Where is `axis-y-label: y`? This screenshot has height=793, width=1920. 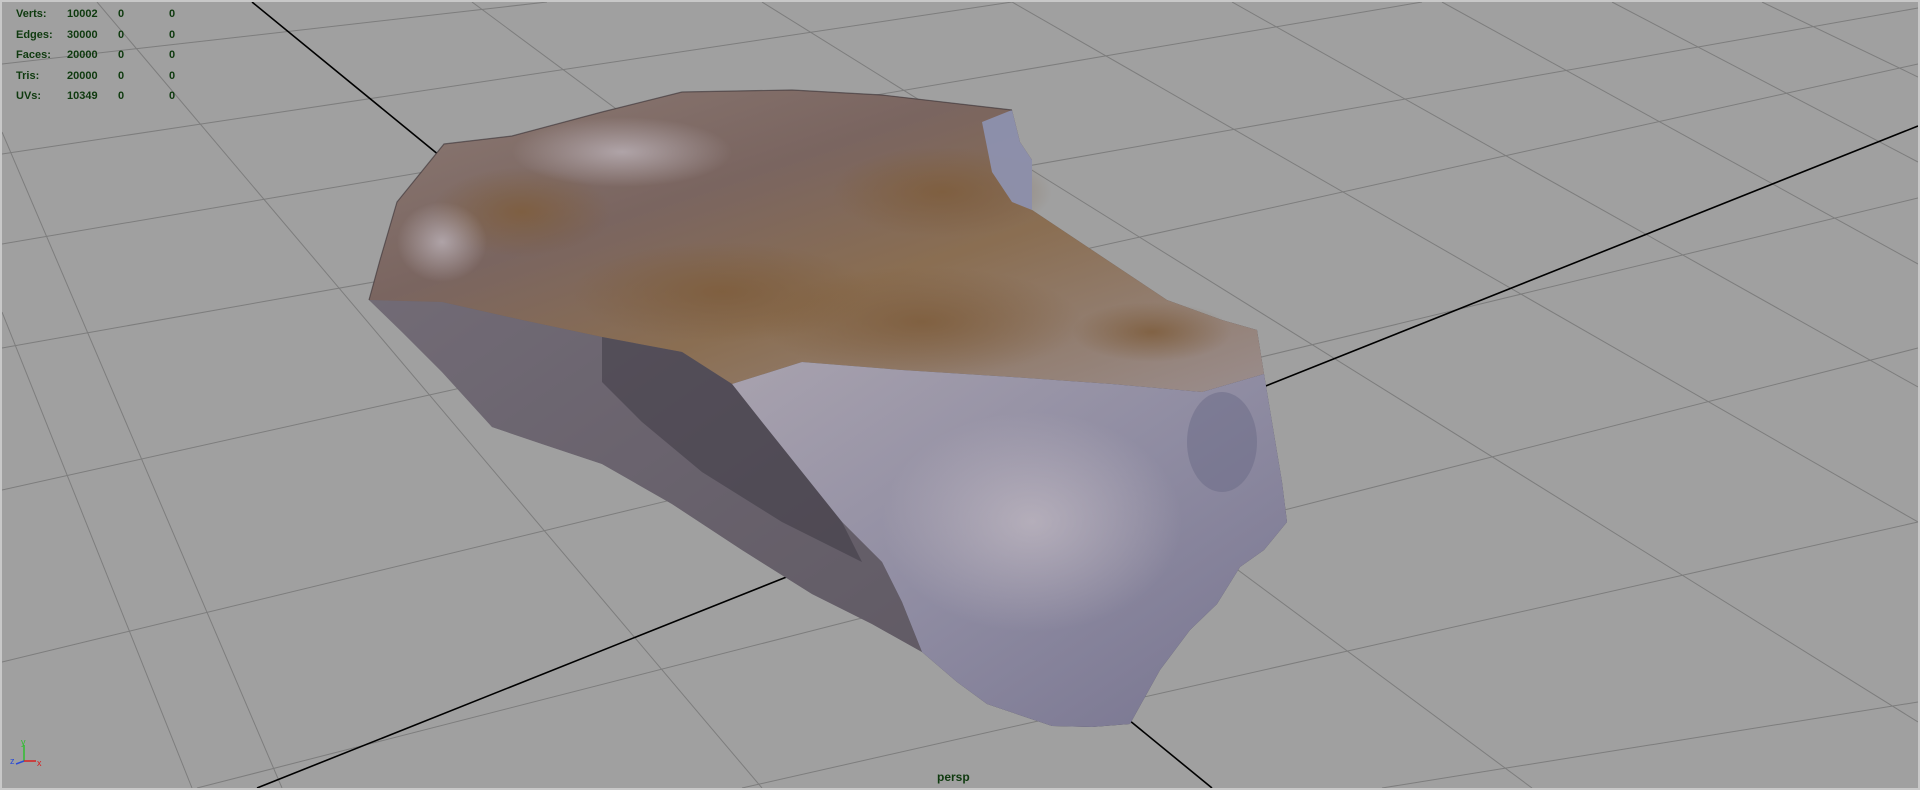
axis-y-label: y is located at coordinates (23, 742).